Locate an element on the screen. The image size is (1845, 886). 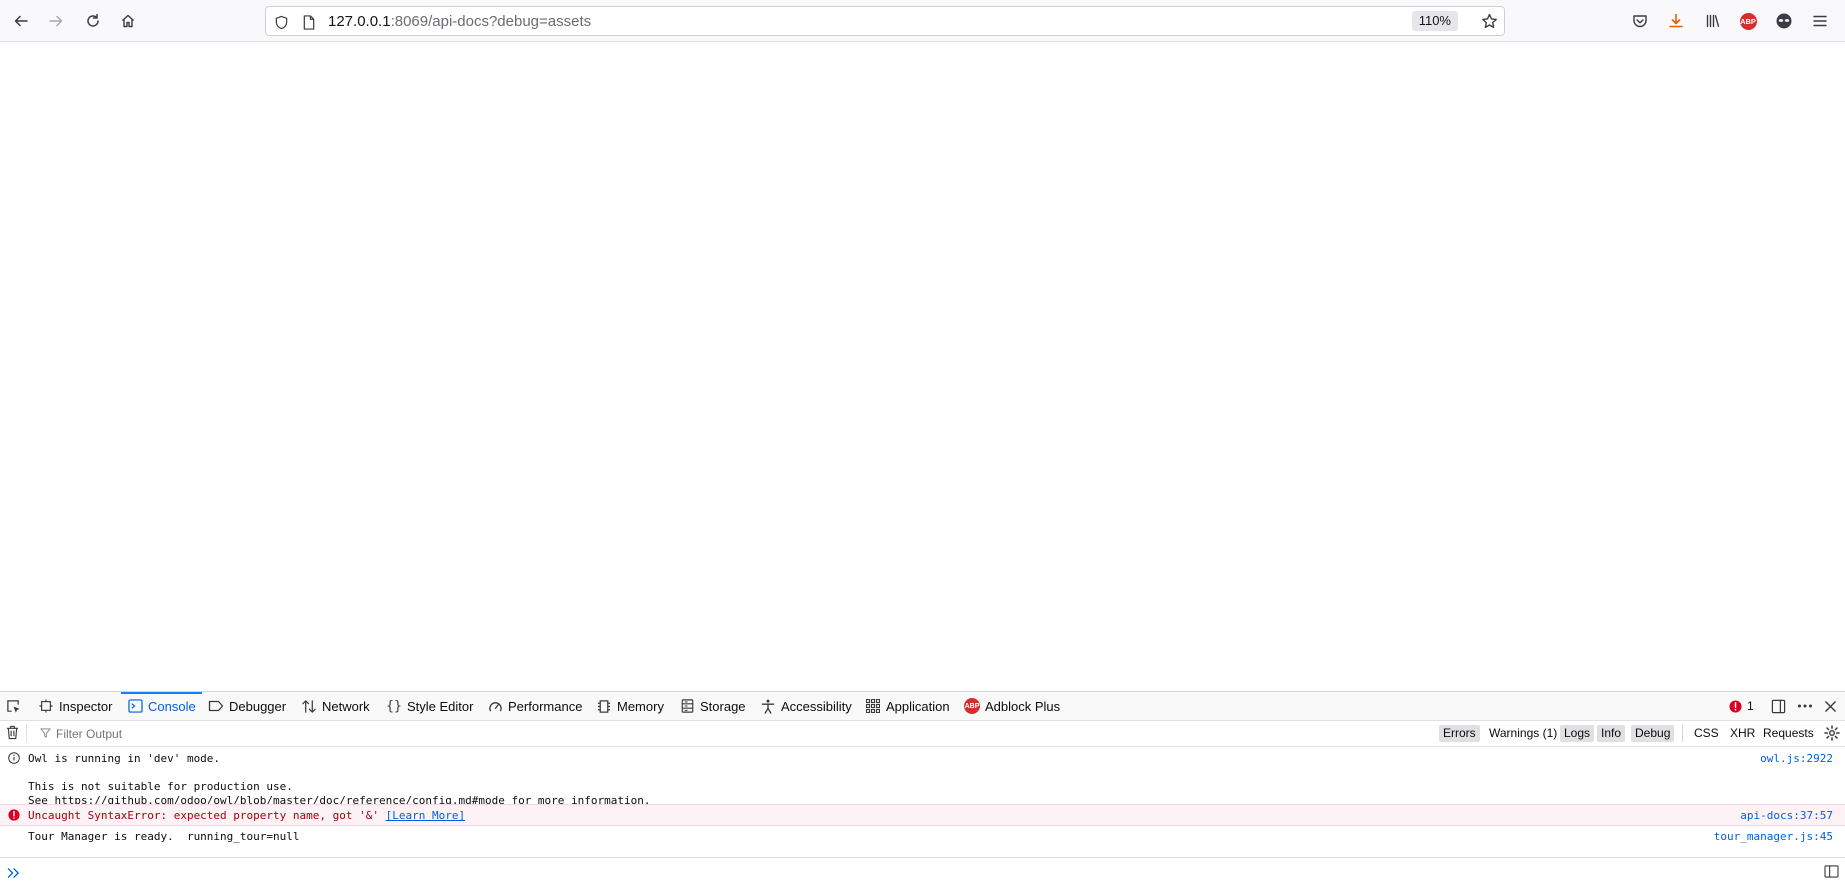
zoom-level-badge: 110% is located at coordinates (1434, 21).